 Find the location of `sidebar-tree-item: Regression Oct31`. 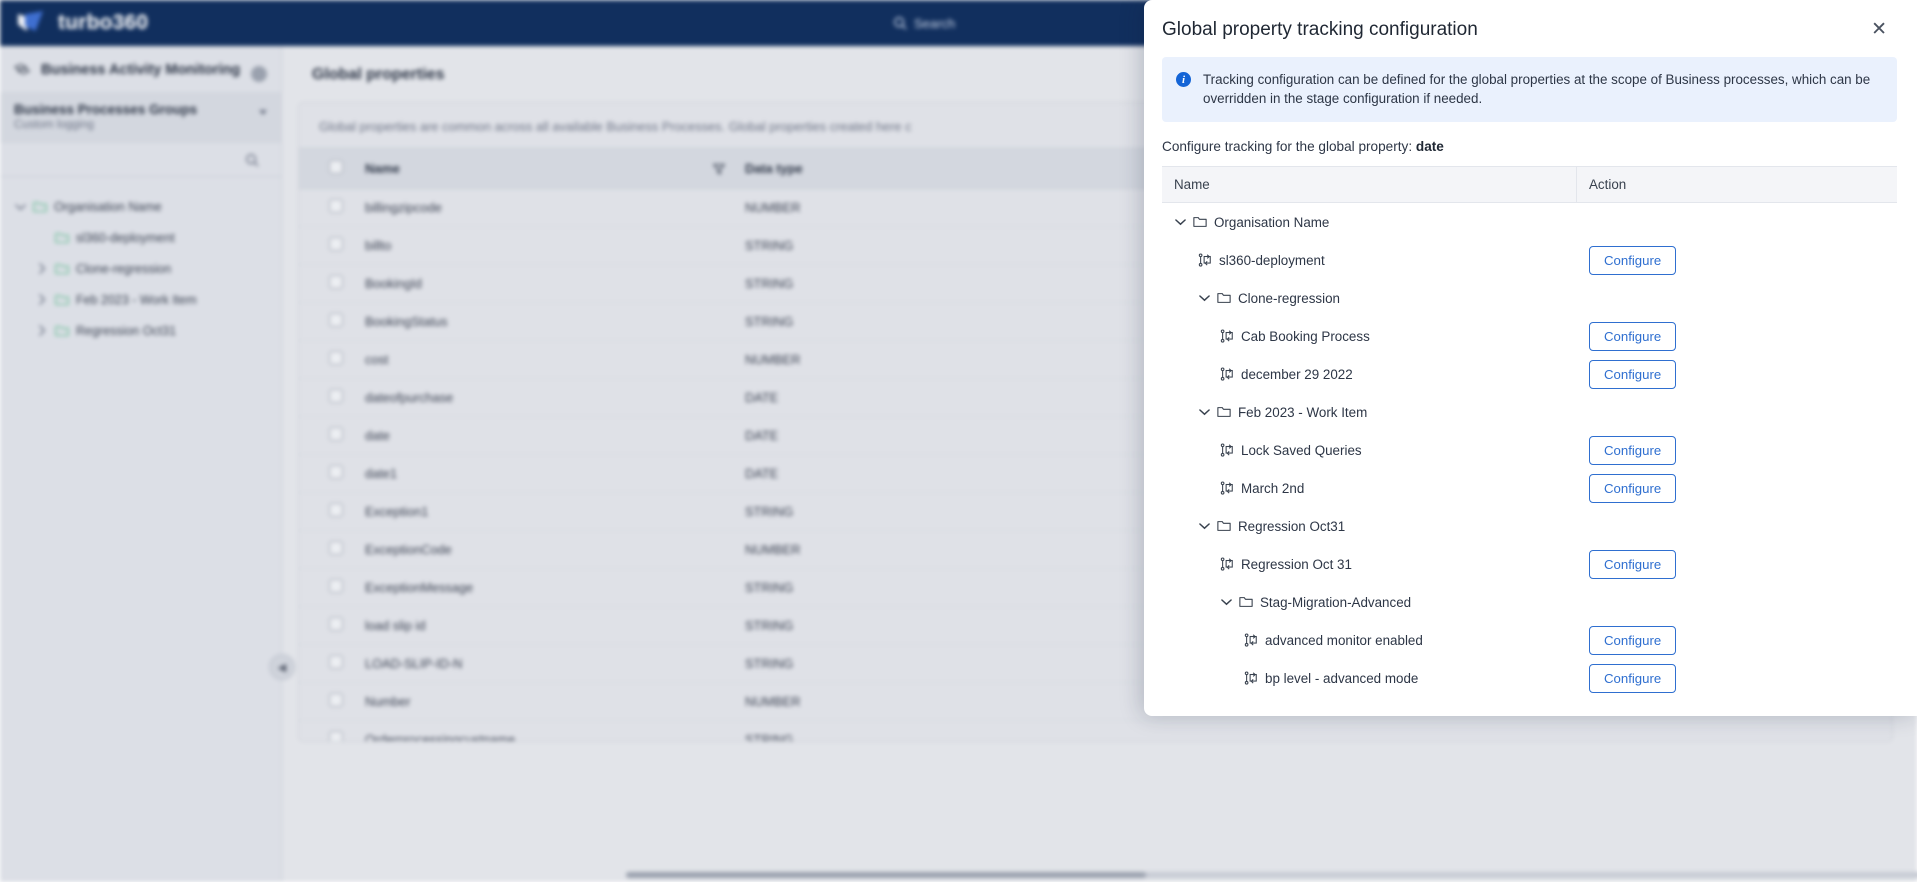

sidebar-tree-item: Regression Oct31 is located at coordinates (140, 330).